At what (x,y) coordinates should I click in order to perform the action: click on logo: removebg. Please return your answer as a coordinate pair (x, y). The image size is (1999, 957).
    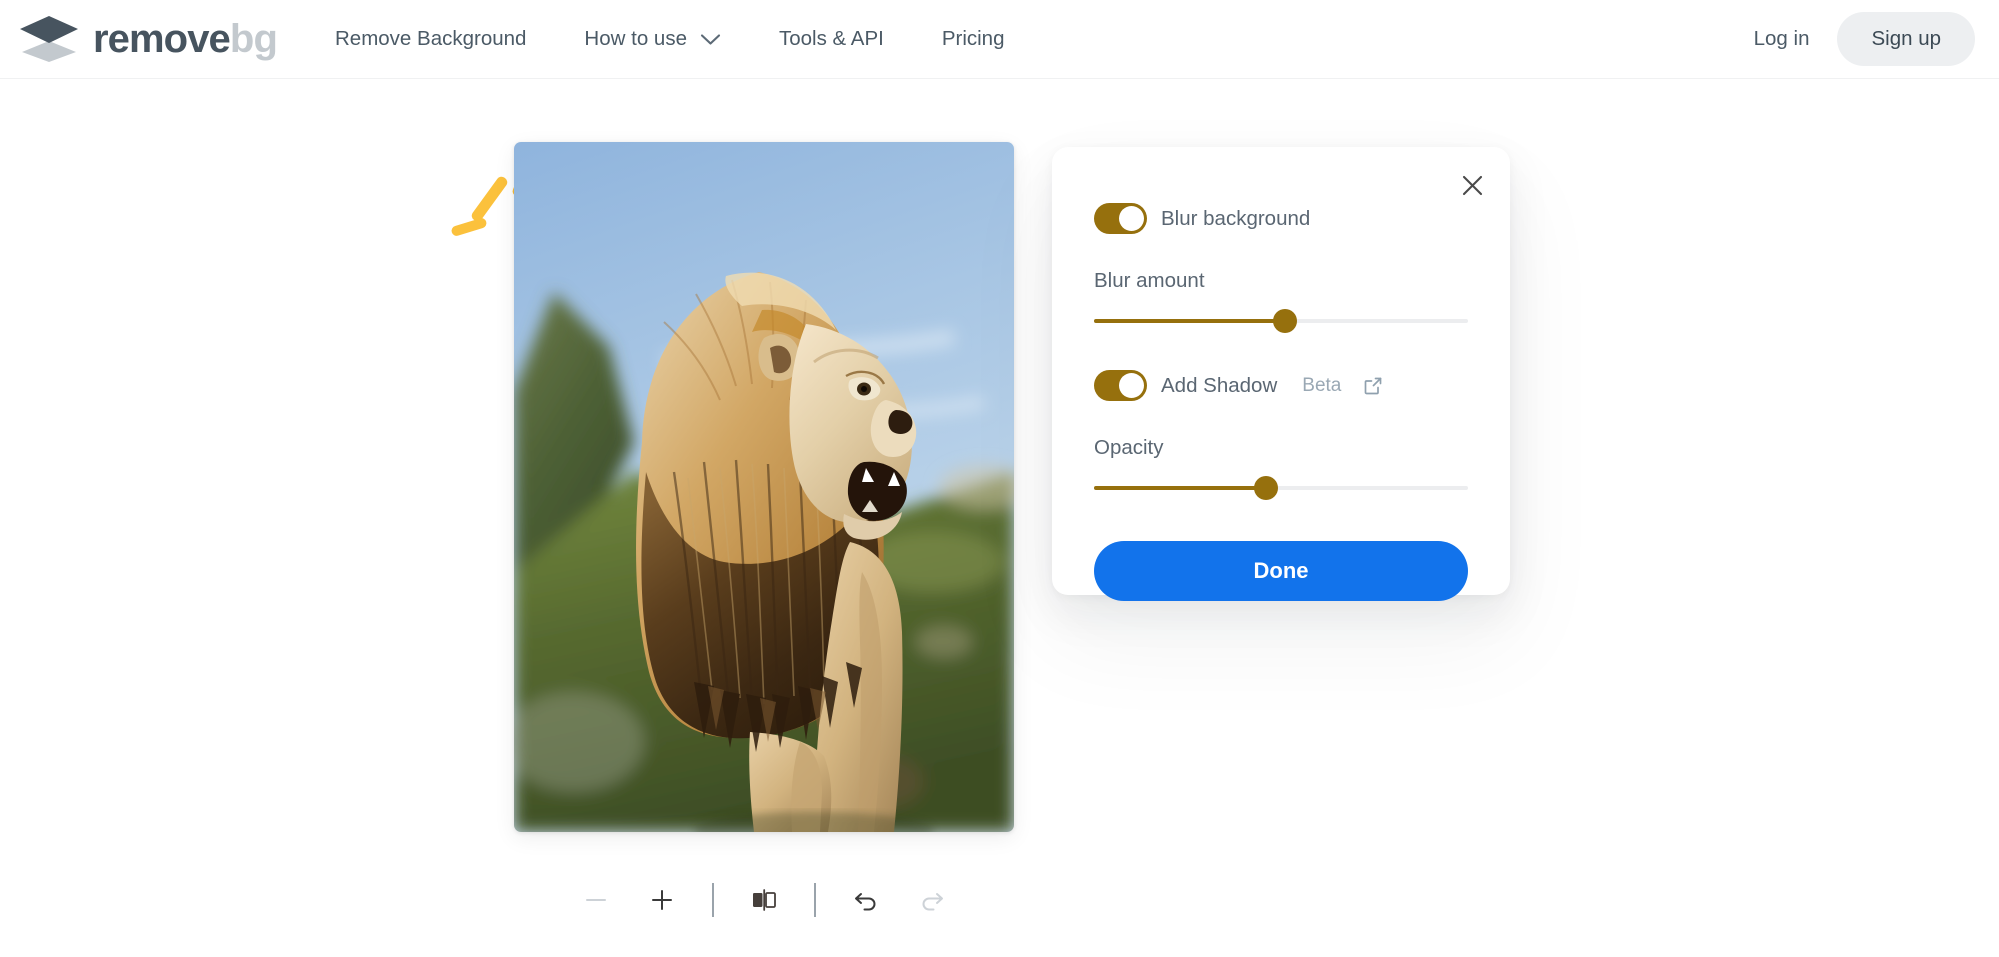
    Looking at the image, I should click on (148, 39).